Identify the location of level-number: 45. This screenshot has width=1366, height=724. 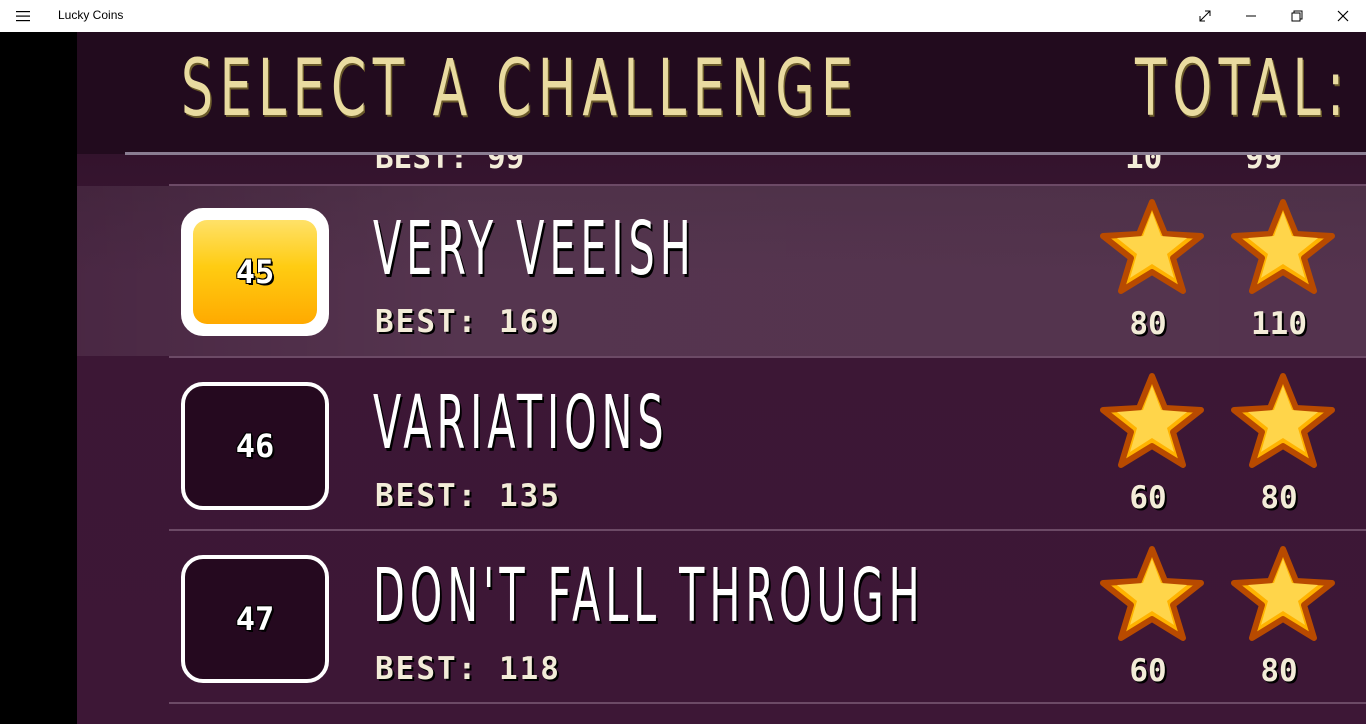
(255, 272).